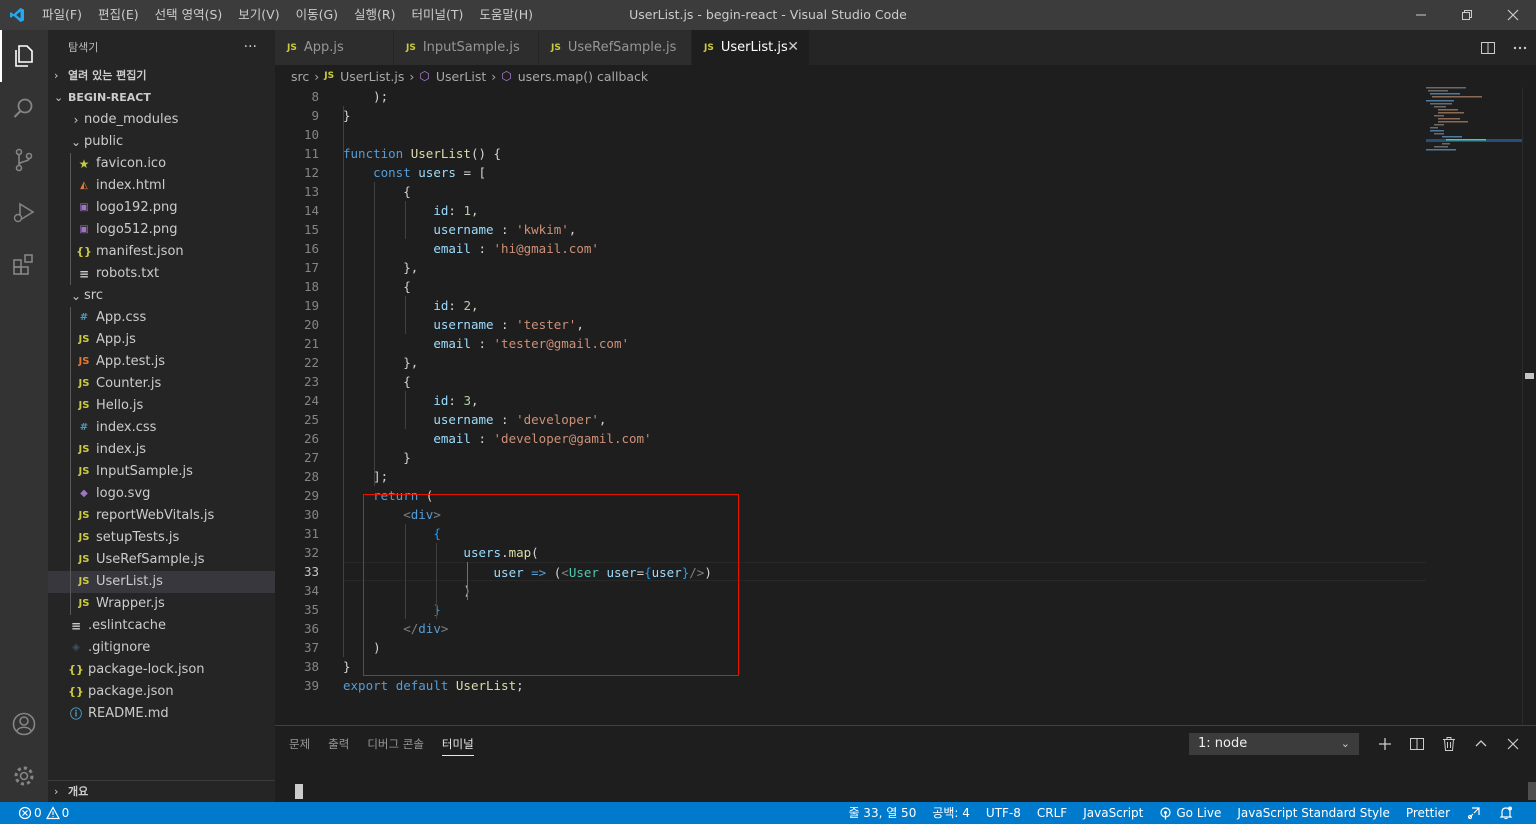 This screenshot has height=824, width=1536. What do you see at coordinates (1313, 813) in the screenshot?
I see `linter-style: JavaScript Standard Style` at bounding box center [1313, 813].